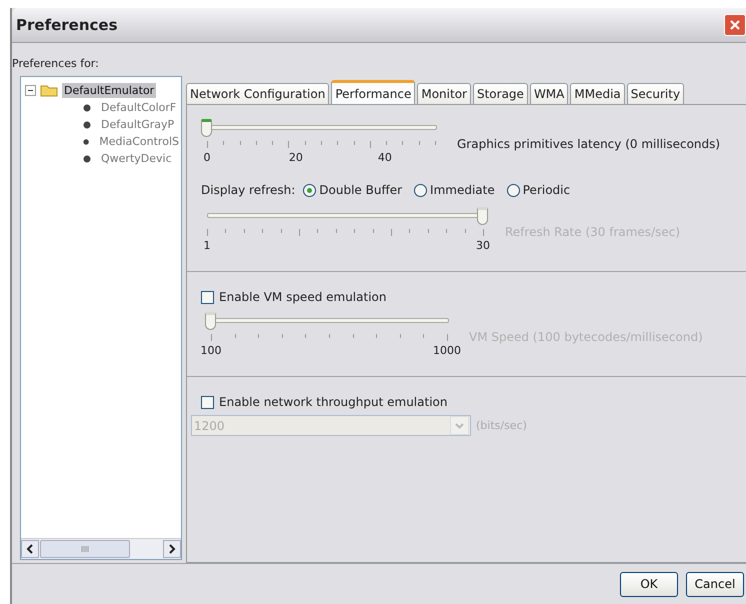 This screenshot has height=604, width=746. I want to click on slider-thumb, so click(206, 128).